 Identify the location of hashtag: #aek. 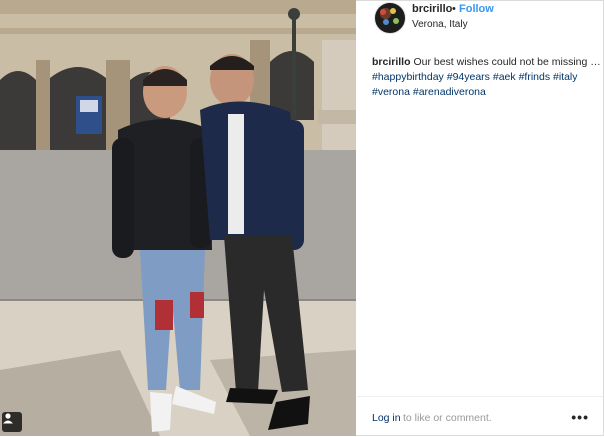
(504, 77).